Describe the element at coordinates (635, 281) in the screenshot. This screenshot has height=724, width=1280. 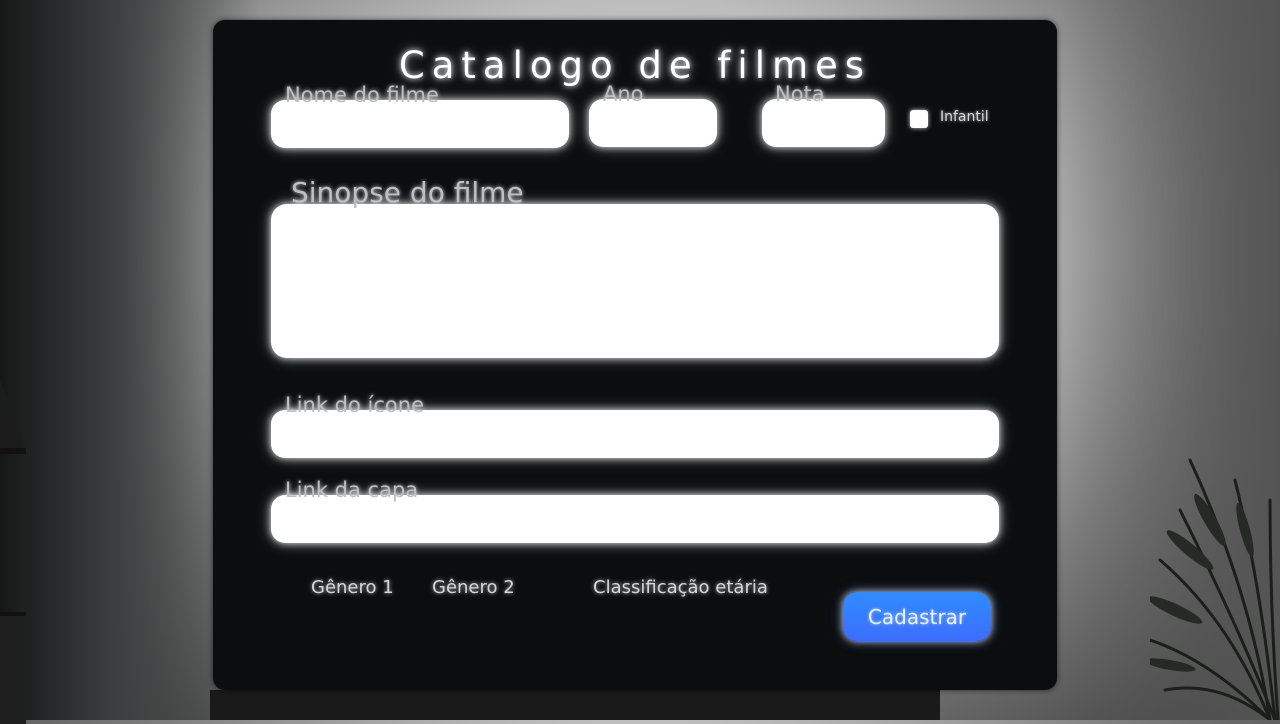
I see `synopsis-textarea` at that location.